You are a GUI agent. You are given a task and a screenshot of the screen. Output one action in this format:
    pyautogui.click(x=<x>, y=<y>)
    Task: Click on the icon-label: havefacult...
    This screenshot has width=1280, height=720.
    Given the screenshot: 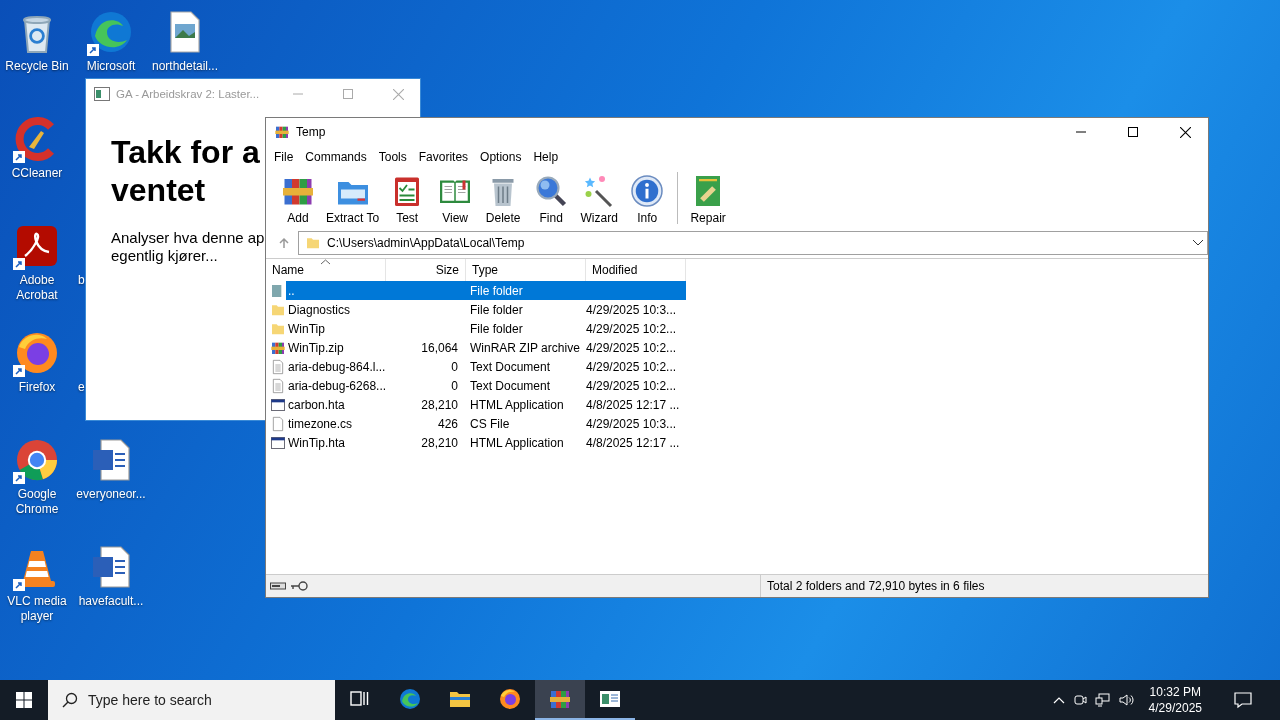 What is the action you would take?
    pyautogui.click(x=111, y=601)
    